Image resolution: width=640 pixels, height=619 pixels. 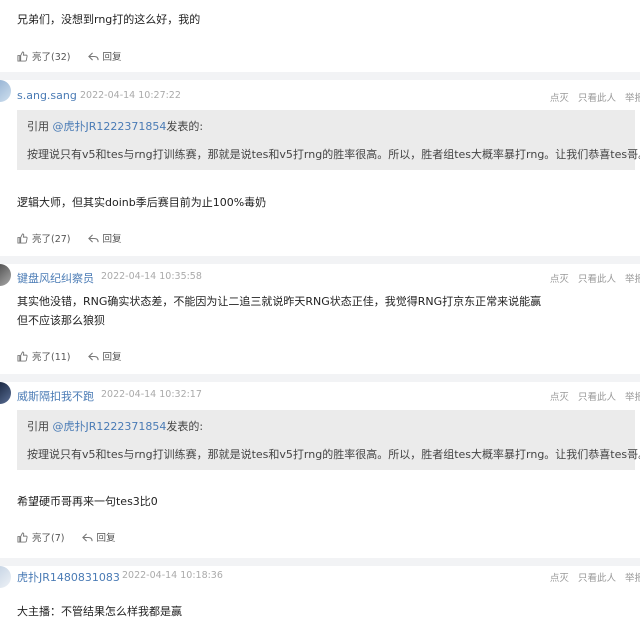 What do you see at coordinates (47, 95) in the screenshot?
I see `username-link: s.ang.sang` at bounding box center [47, 95].